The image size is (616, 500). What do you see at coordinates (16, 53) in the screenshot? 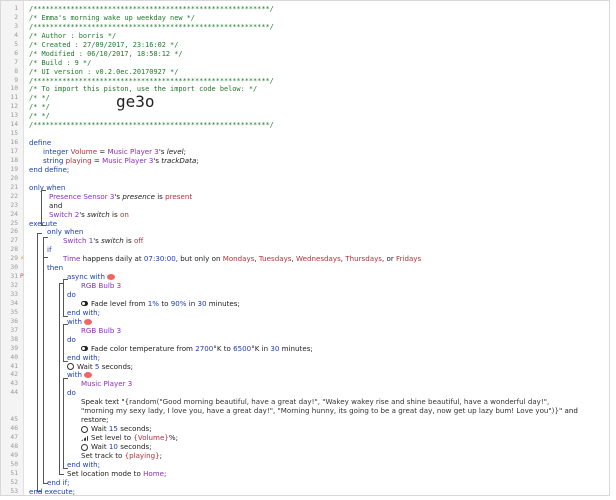
I see `line-number: 6` at bounding box center [16, 53].